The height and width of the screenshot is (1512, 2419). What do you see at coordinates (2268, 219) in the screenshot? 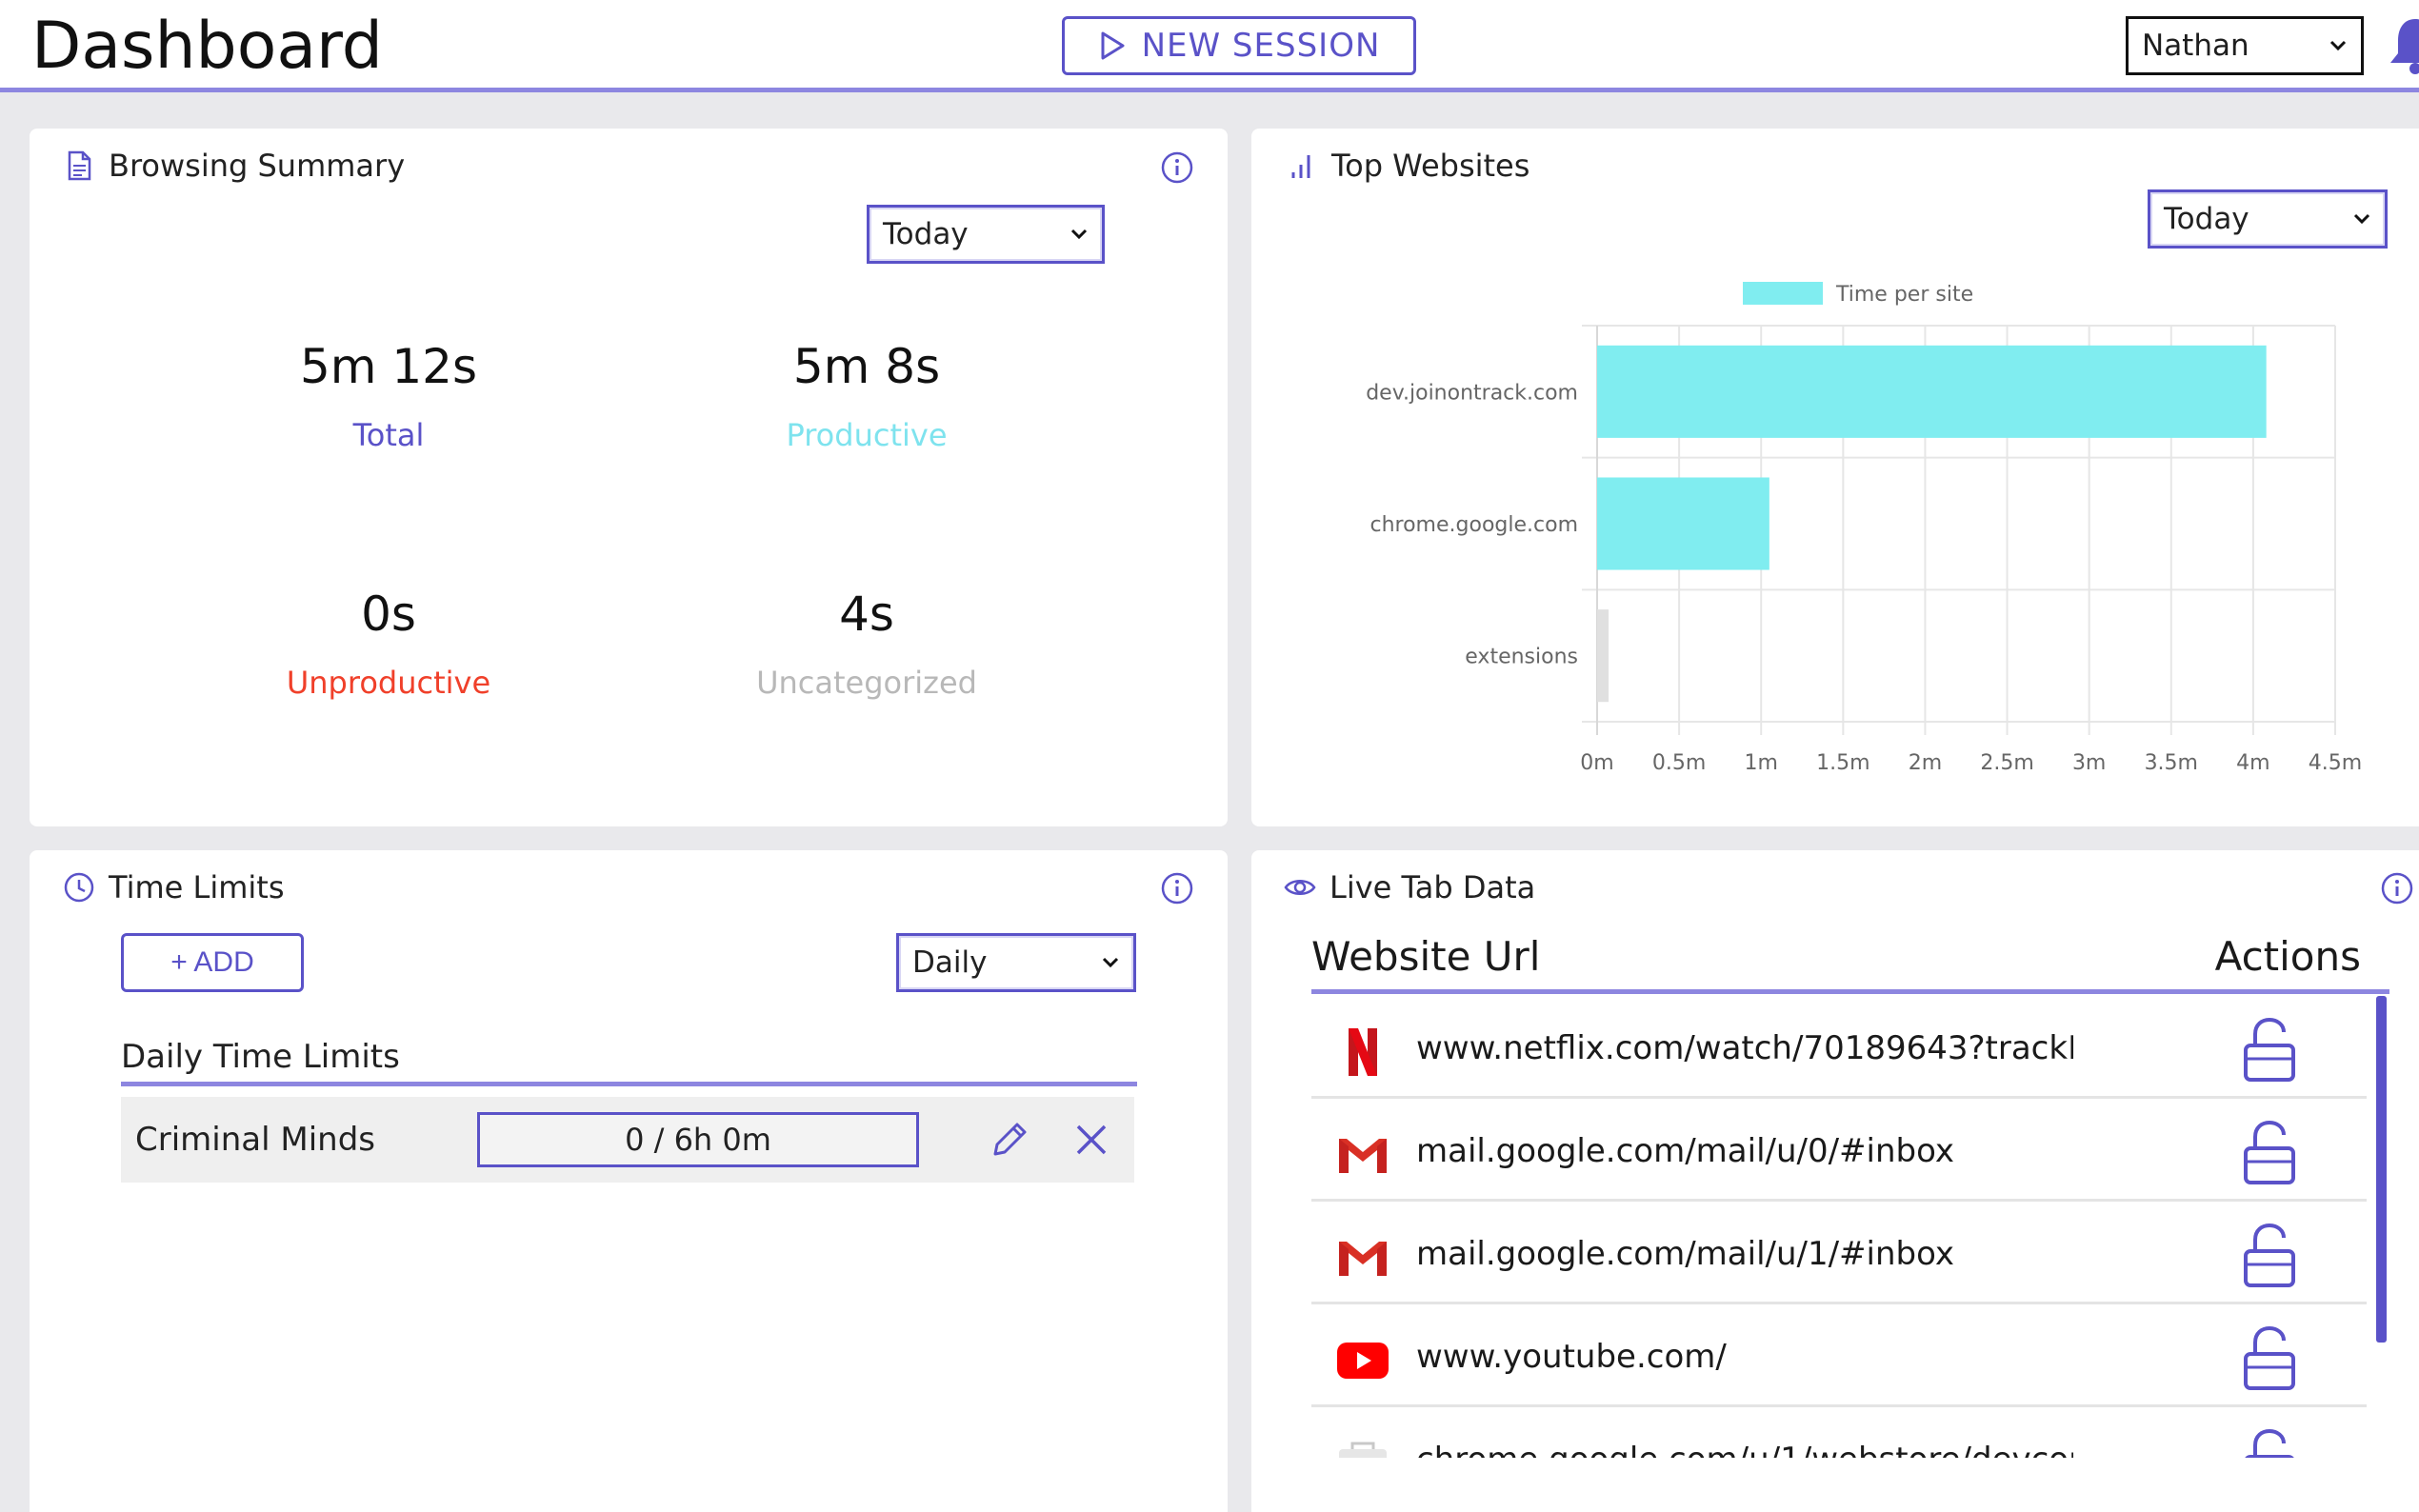
I see `top-websites-range-select: Today` at bounding box center [2268, 219].